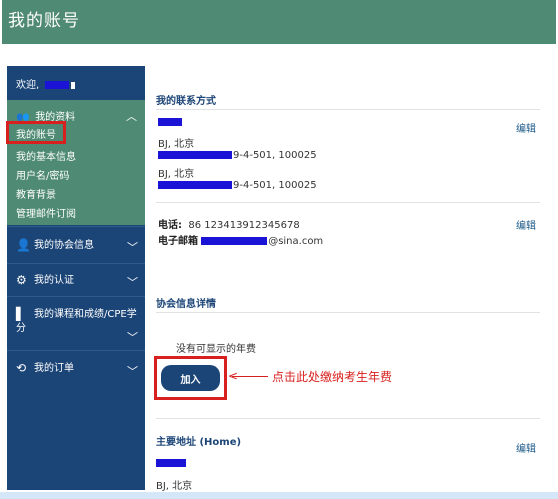  I want to click on association-label: 我的协会信息, so click(64, 245).